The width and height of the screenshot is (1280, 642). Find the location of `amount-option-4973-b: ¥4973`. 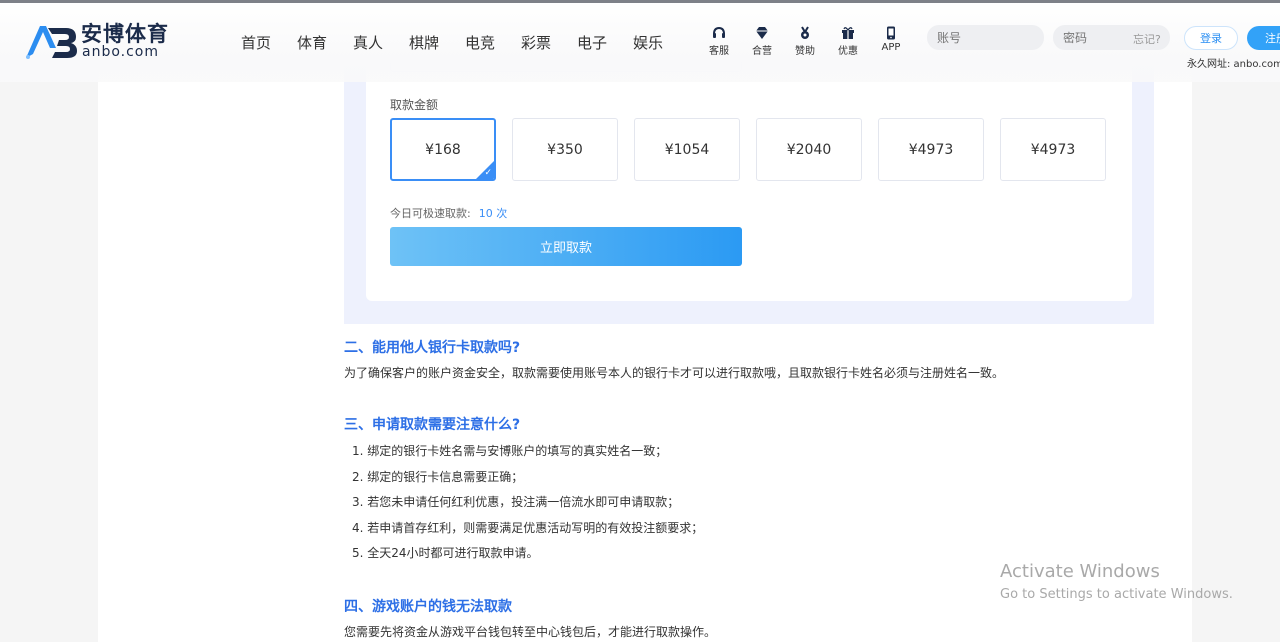

amount-option-4973-b: ¥4973 is located at coordinates (1053, 149).